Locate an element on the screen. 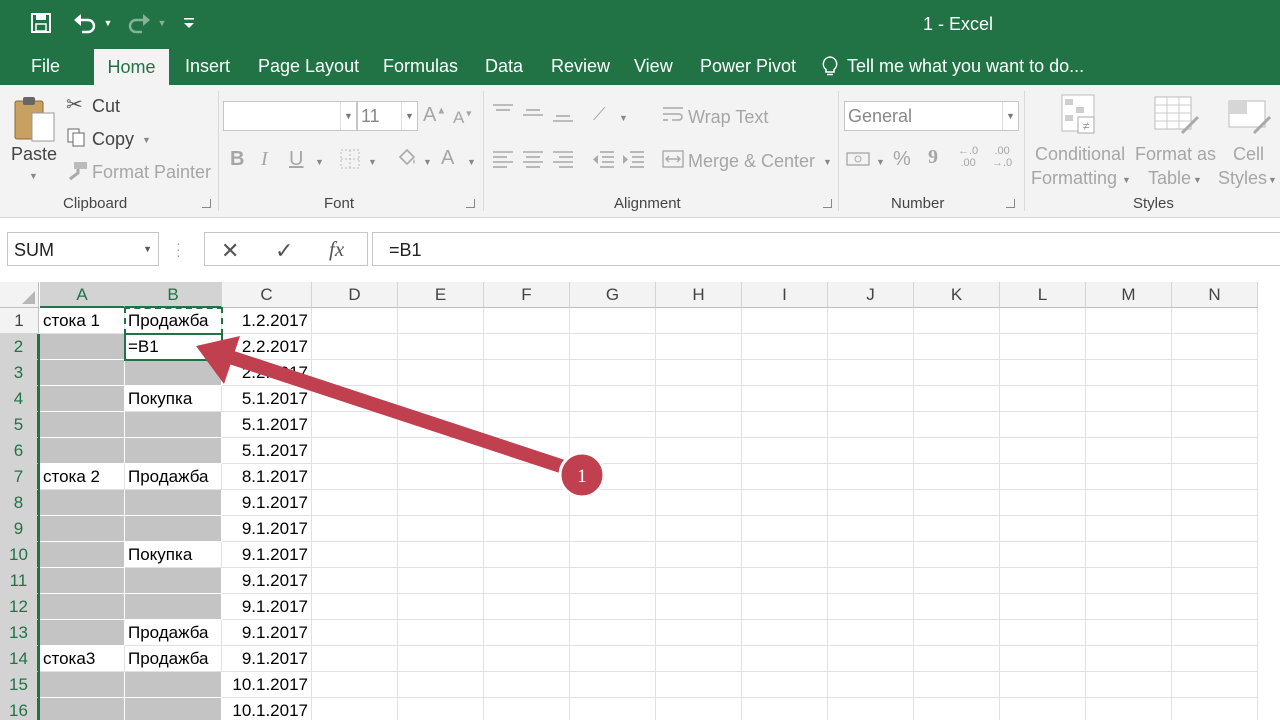 Image resolution: width=1280 pixels, height=720 pixels. accounting-format-icon is located at coordinates (858, 161).